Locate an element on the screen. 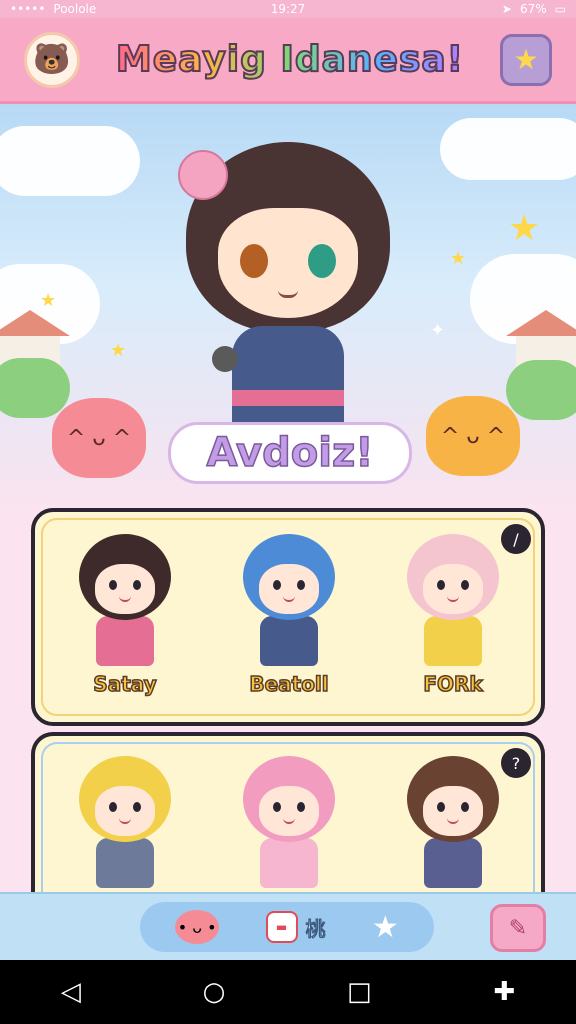 Image resolution: width=576 pixels, height=1024 pixels. card-nav-label: 桃 is located at coordinates (315, 928).